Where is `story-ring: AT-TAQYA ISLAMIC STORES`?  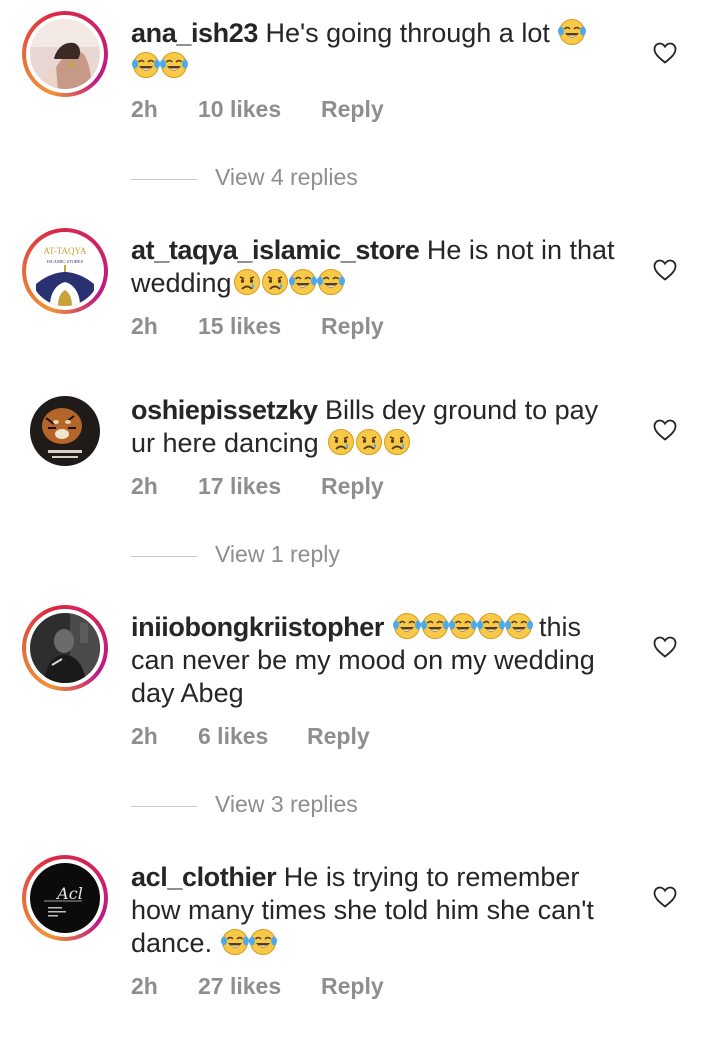 story-ring: AT-TAQYA ISLAMIC STORES is located at coordinates (65, 271).